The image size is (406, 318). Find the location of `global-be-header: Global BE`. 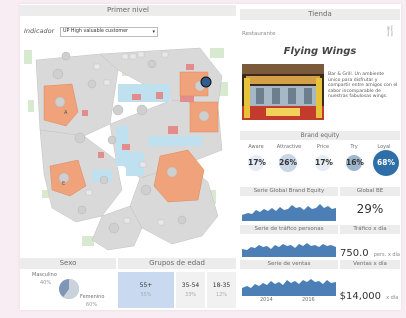

global-be-header: Global BE is located at coordinates (370, 191).